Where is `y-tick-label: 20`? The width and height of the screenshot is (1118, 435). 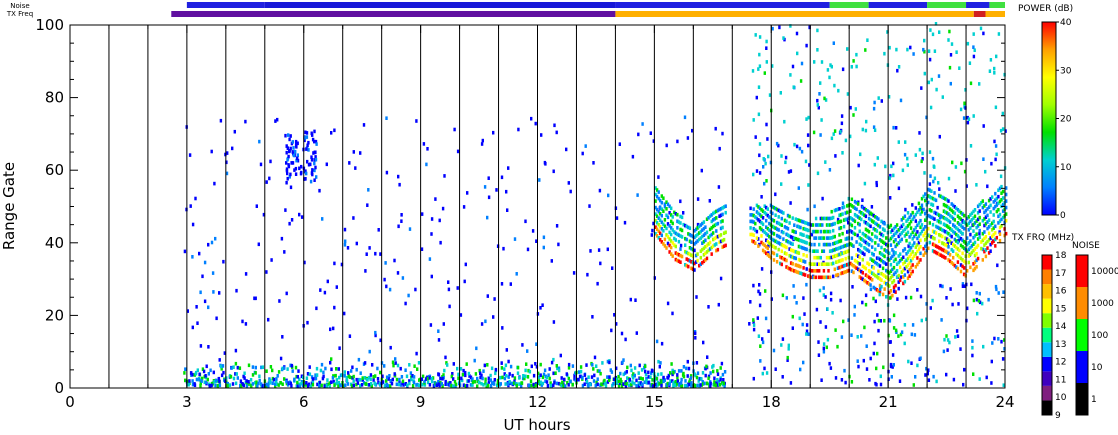 y-tick-label: 20 is located at coordinates (54, 315).